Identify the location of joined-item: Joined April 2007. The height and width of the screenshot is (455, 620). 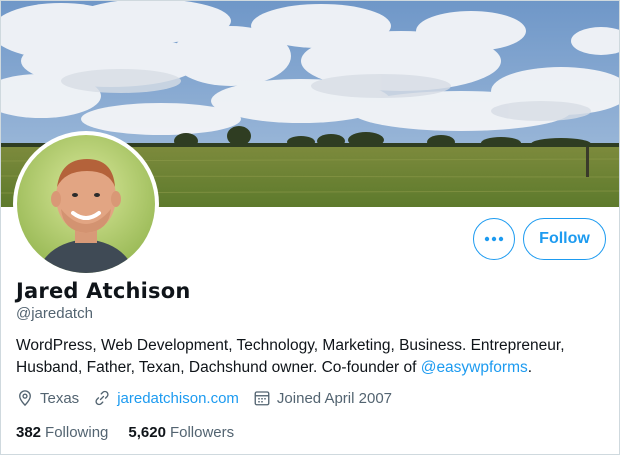
(322, 398).